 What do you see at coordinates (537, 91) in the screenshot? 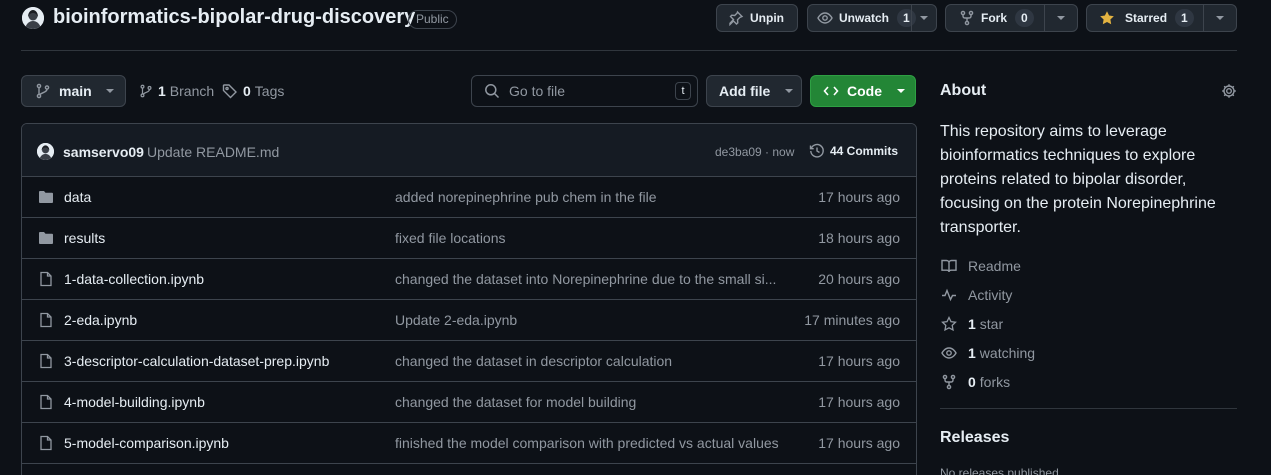
I see `search-placeholder: Go to file` at bounding box center [537, 91].